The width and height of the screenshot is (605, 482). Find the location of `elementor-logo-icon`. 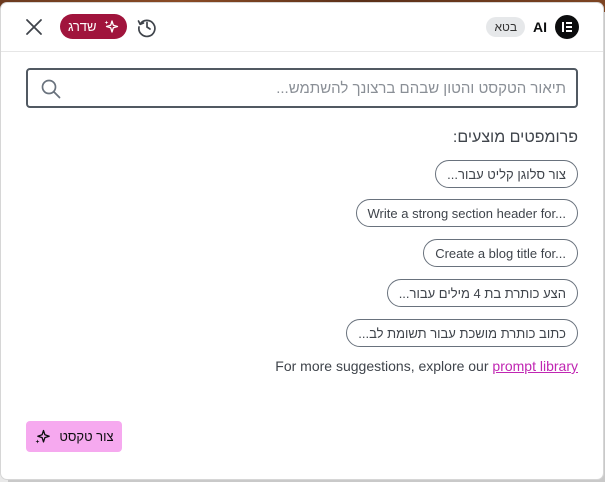

elementor-logo-icon is located at coordinates (567, 27).